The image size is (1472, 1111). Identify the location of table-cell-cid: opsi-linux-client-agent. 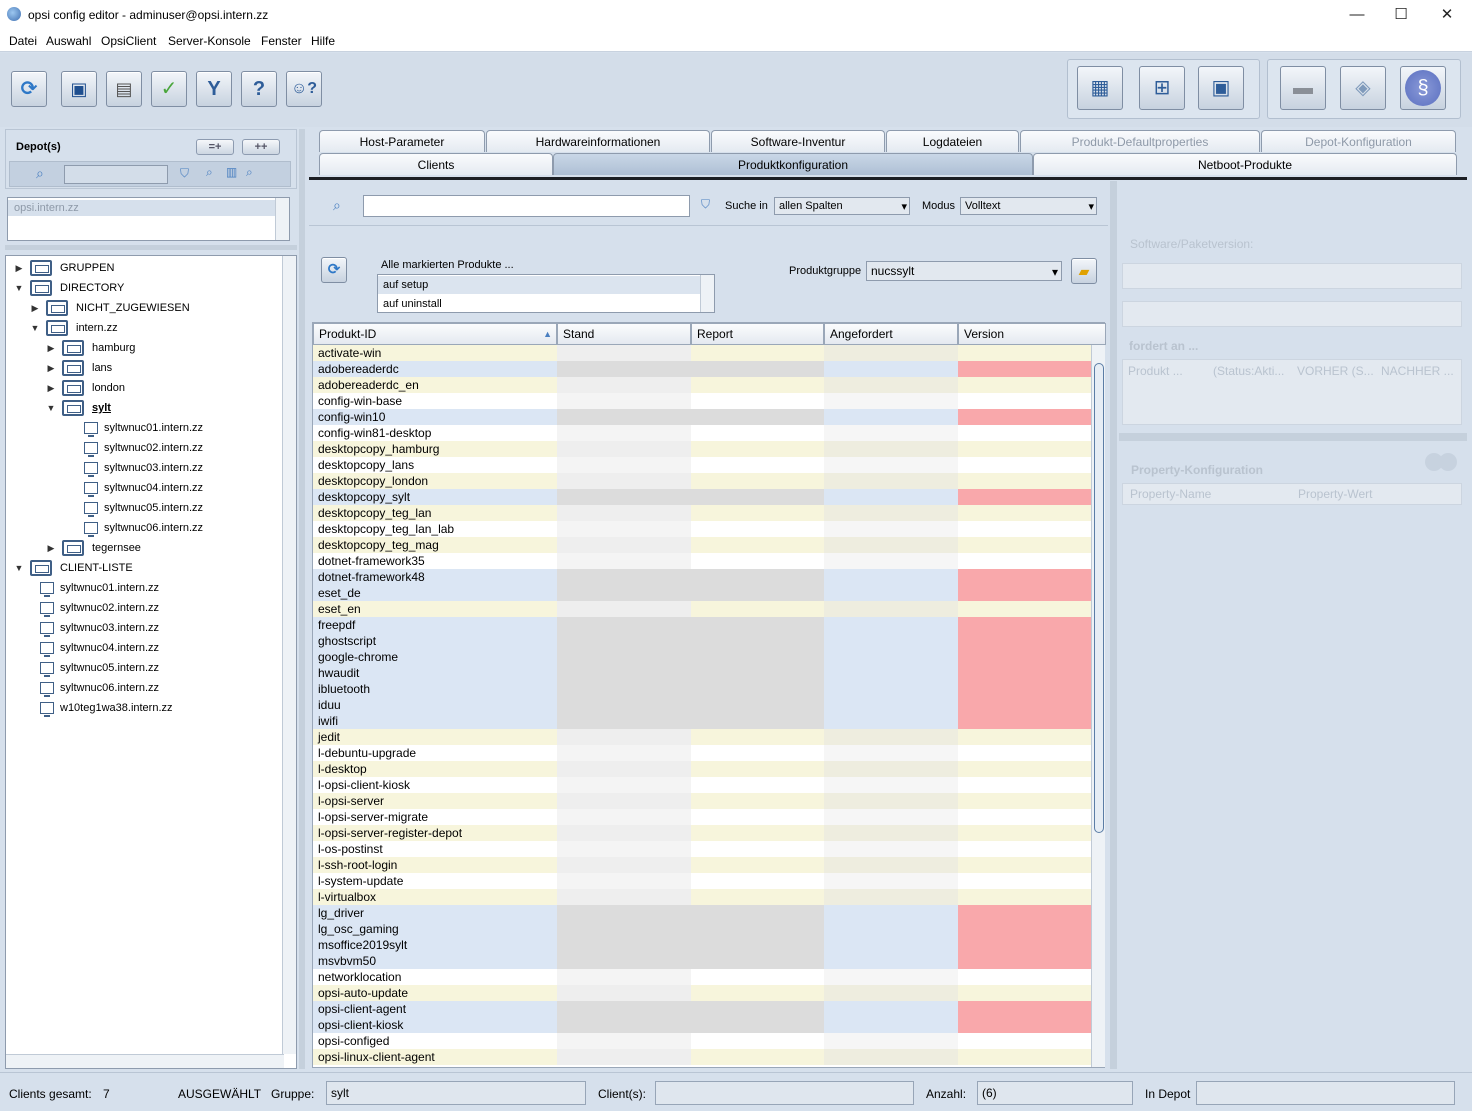
(435, 1057).